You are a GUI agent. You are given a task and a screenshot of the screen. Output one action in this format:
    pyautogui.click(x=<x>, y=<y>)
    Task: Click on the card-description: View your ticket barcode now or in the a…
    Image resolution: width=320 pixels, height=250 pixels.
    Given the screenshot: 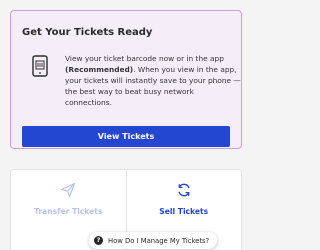 What is the action you would take?
    pyautogui.click(x=153, y=80)
    